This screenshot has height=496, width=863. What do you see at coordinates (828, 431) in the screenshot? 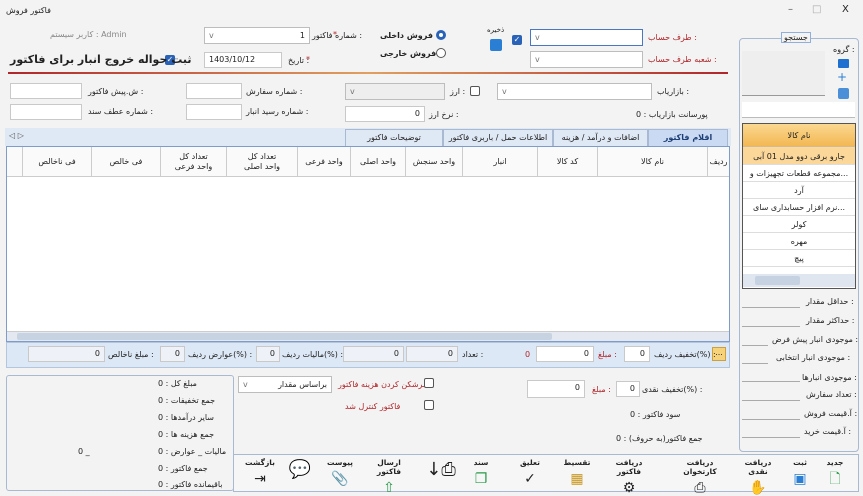
I see `last-purchase-price-label: آ.قیمت خرید :` at bounding box center [828, 431].